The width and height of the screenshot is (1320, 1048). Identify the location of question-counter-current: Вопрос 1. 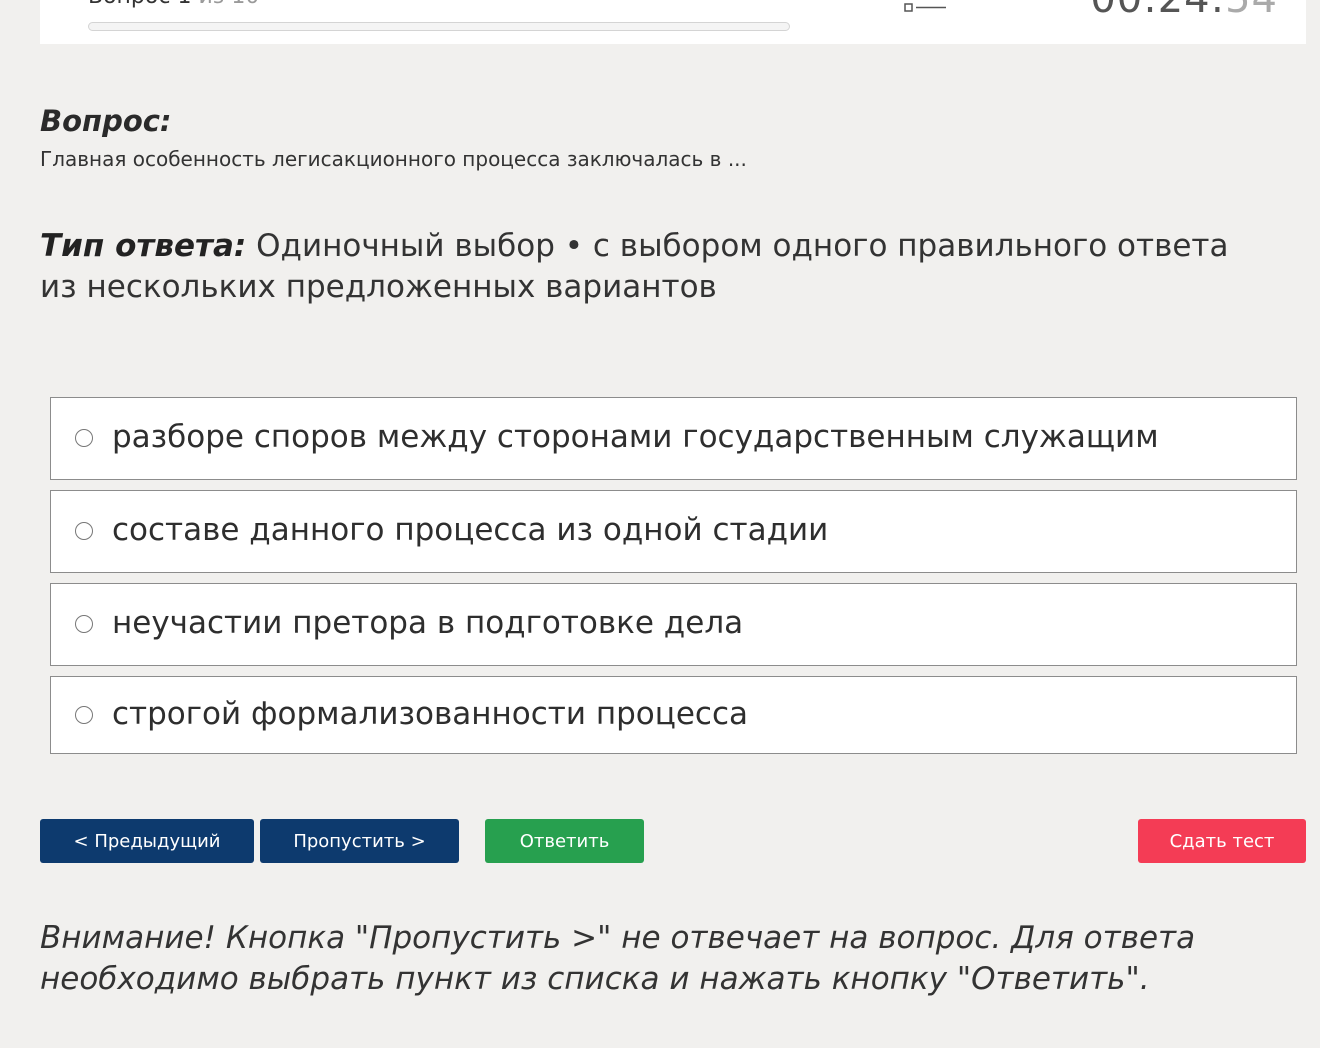
(139, 4).